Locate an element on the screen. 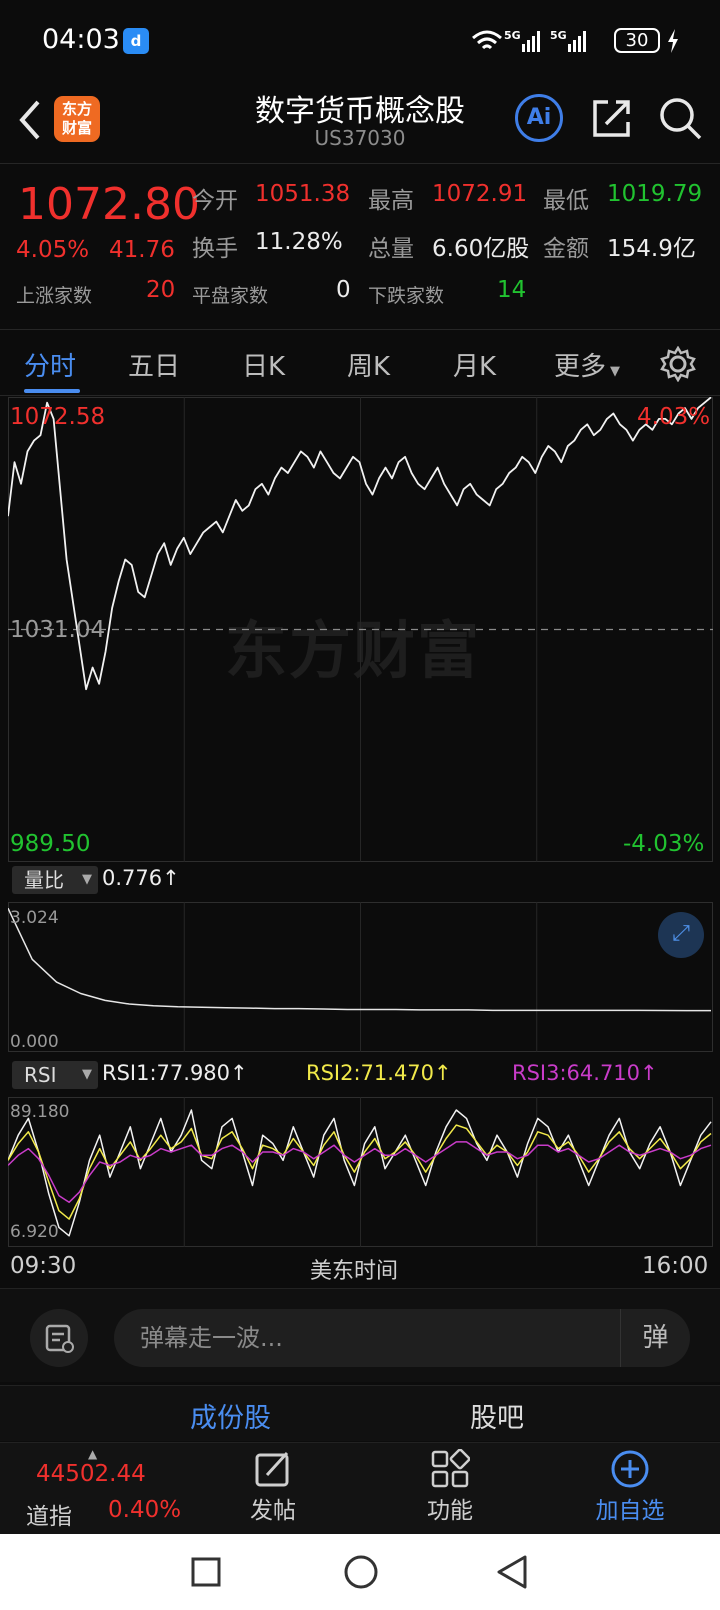  volume-ratio-chart is located at coordinates (359, 977).